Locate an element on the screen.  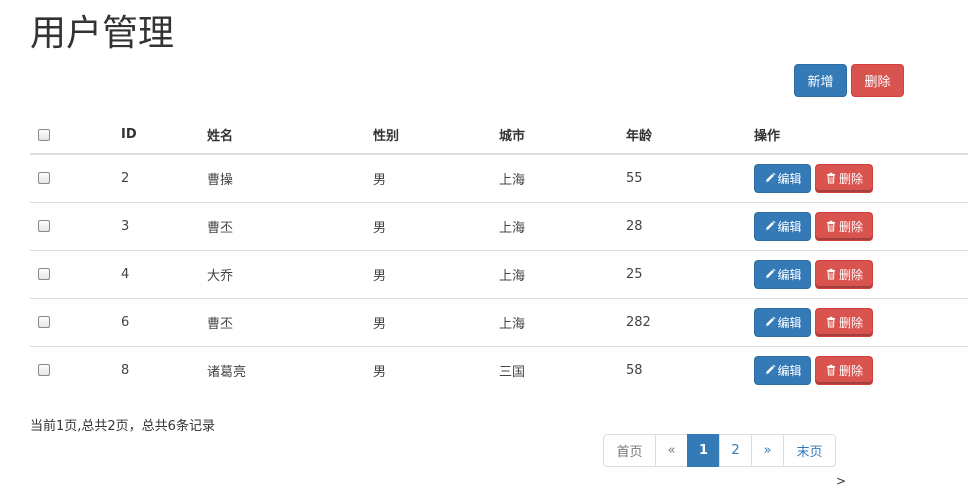
pagination: 首页 « 1 2 » 末页 is located at coordinates (719, 450).